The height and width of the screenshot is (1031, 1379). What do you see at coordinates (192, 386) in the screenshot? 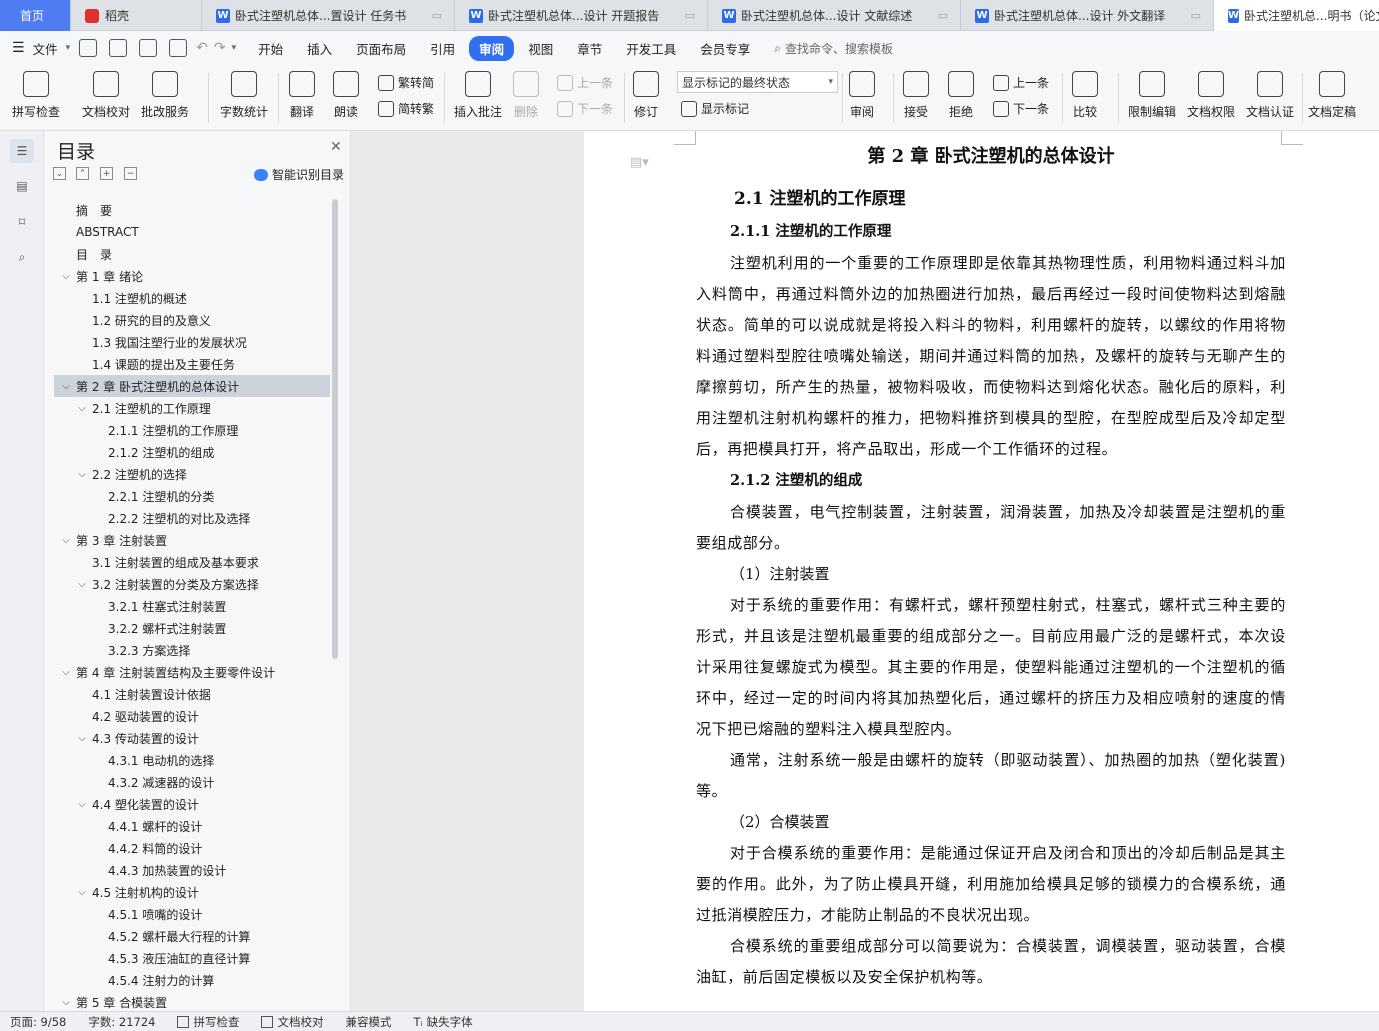
I see `toc-item: ⌵ 第 2 章 卧式注塑机的总体设计` at bounding box center [192, 386].